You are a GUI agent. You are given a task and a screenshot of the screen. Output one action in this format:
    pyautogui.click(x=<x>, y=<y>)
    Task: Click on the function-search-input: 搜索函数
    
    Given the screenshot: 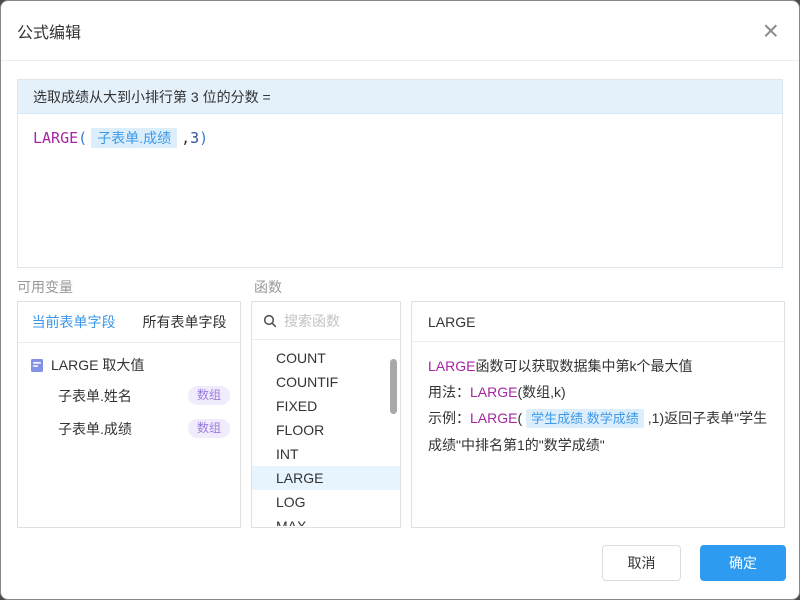 What is the action you would take?
    pyautogui.click(x=326, y=321)
    